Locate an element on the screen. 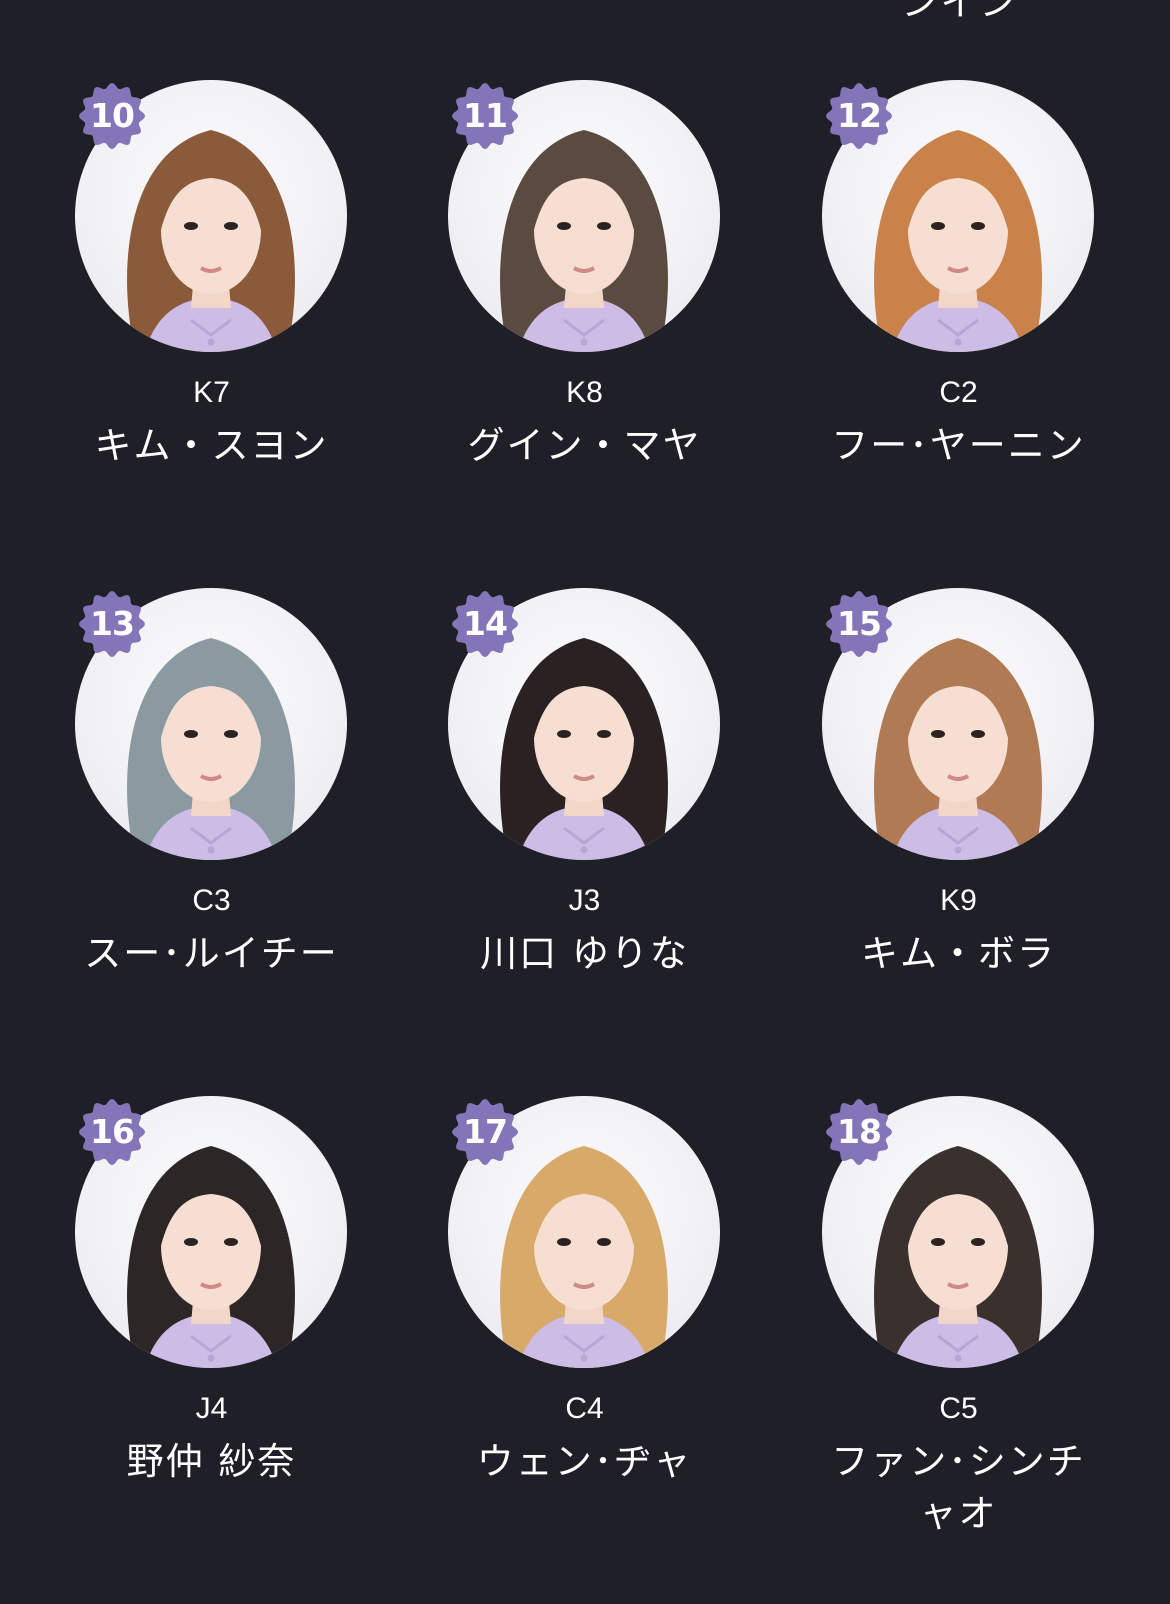 The image size is (1170, 1604). member-card: 17 C4 ウェン･ヂャ is located at coordinates (584, 1350).